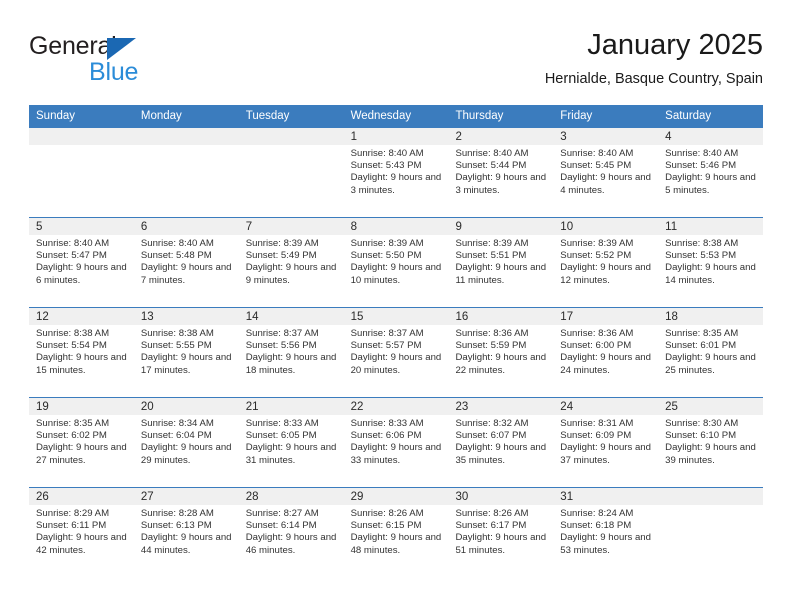 This screenshot has width=792, height=612. Describe the element at coordinates (501, 496) in the screenshot. I see `day-number: 30` at that location.